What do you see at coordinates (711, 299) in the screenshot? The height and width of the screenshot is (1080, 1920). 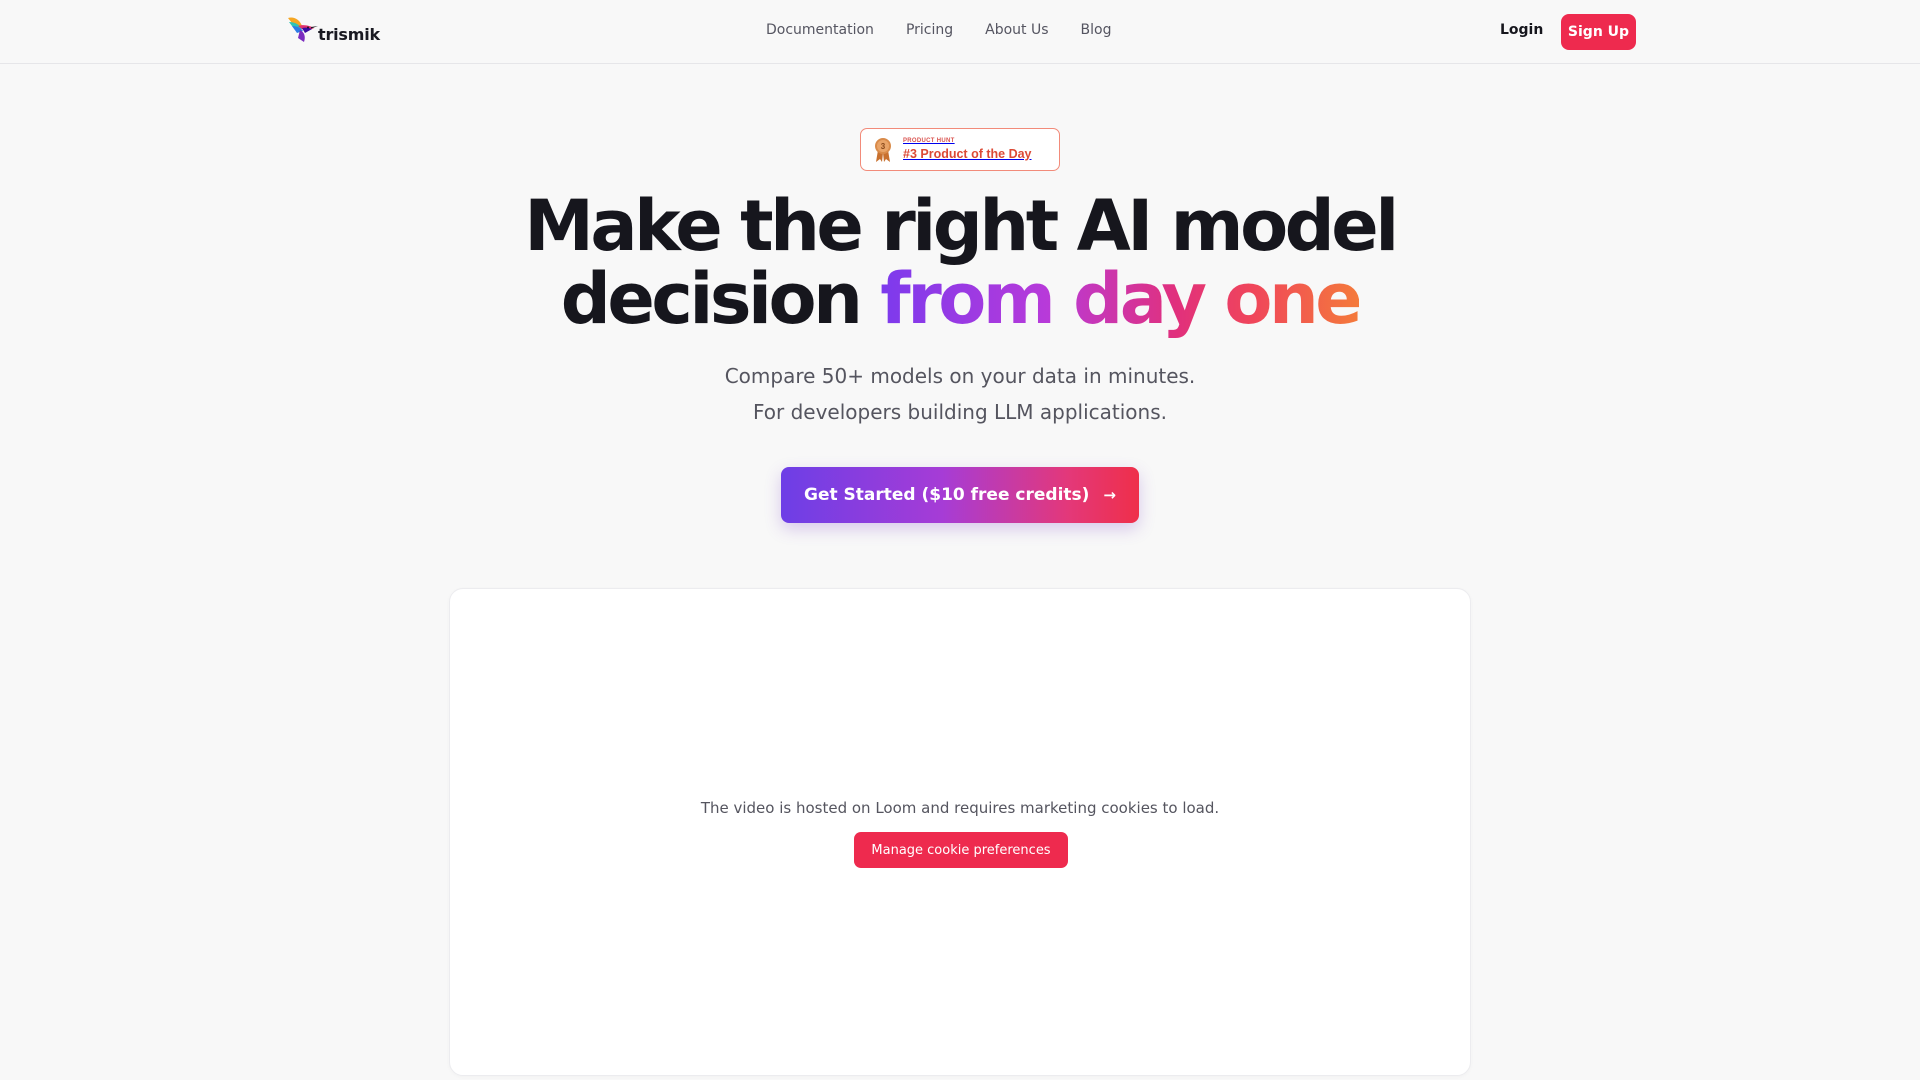 I see `hero-title-plain: decision` at bounding box center [711, 299].